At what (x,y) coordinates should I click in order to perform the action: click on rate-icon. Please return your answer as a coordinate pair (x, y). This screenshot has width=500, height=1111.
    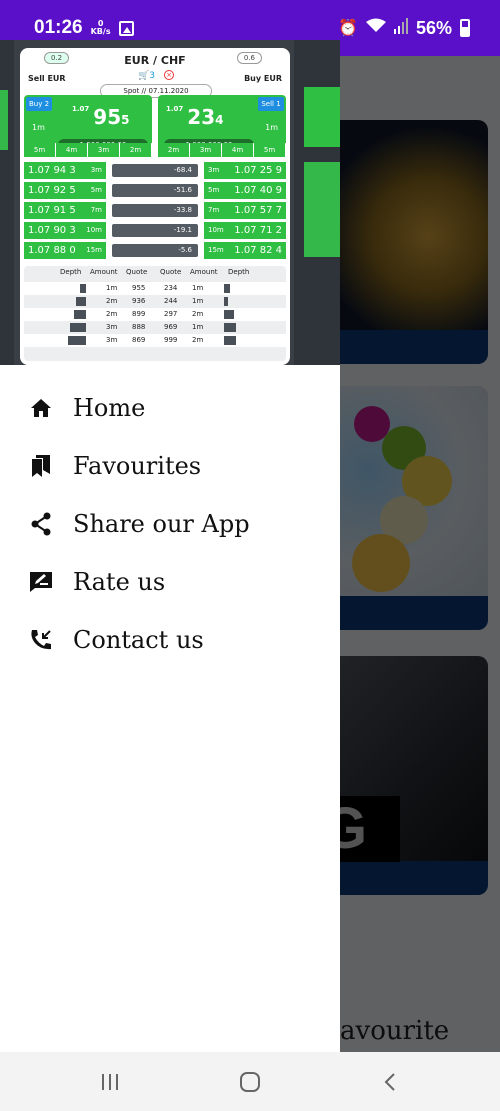
    Looking at the image, I should click on (41, 582).